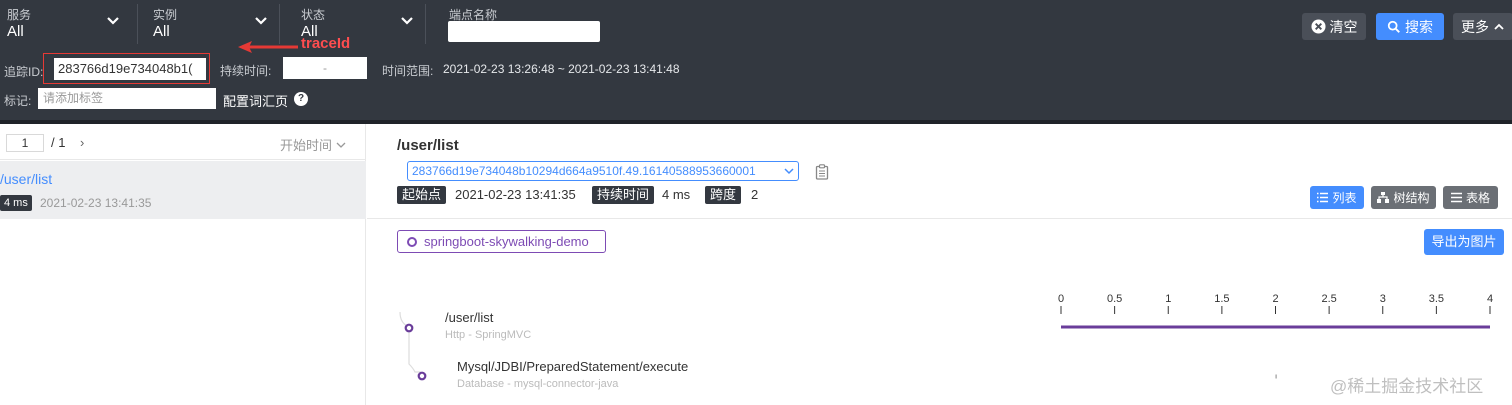 Image resolution: width=1512 pixels, height=405 pixels. I want to click on duration-tag: 持续时间, so click(623, 195).